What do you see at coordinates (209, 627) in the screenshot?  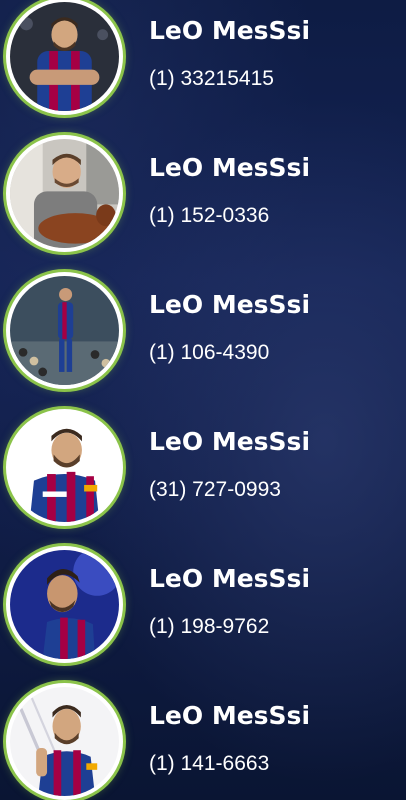 I see `contact-phone: (1) 198-9762` at bounding box center [209, 627].